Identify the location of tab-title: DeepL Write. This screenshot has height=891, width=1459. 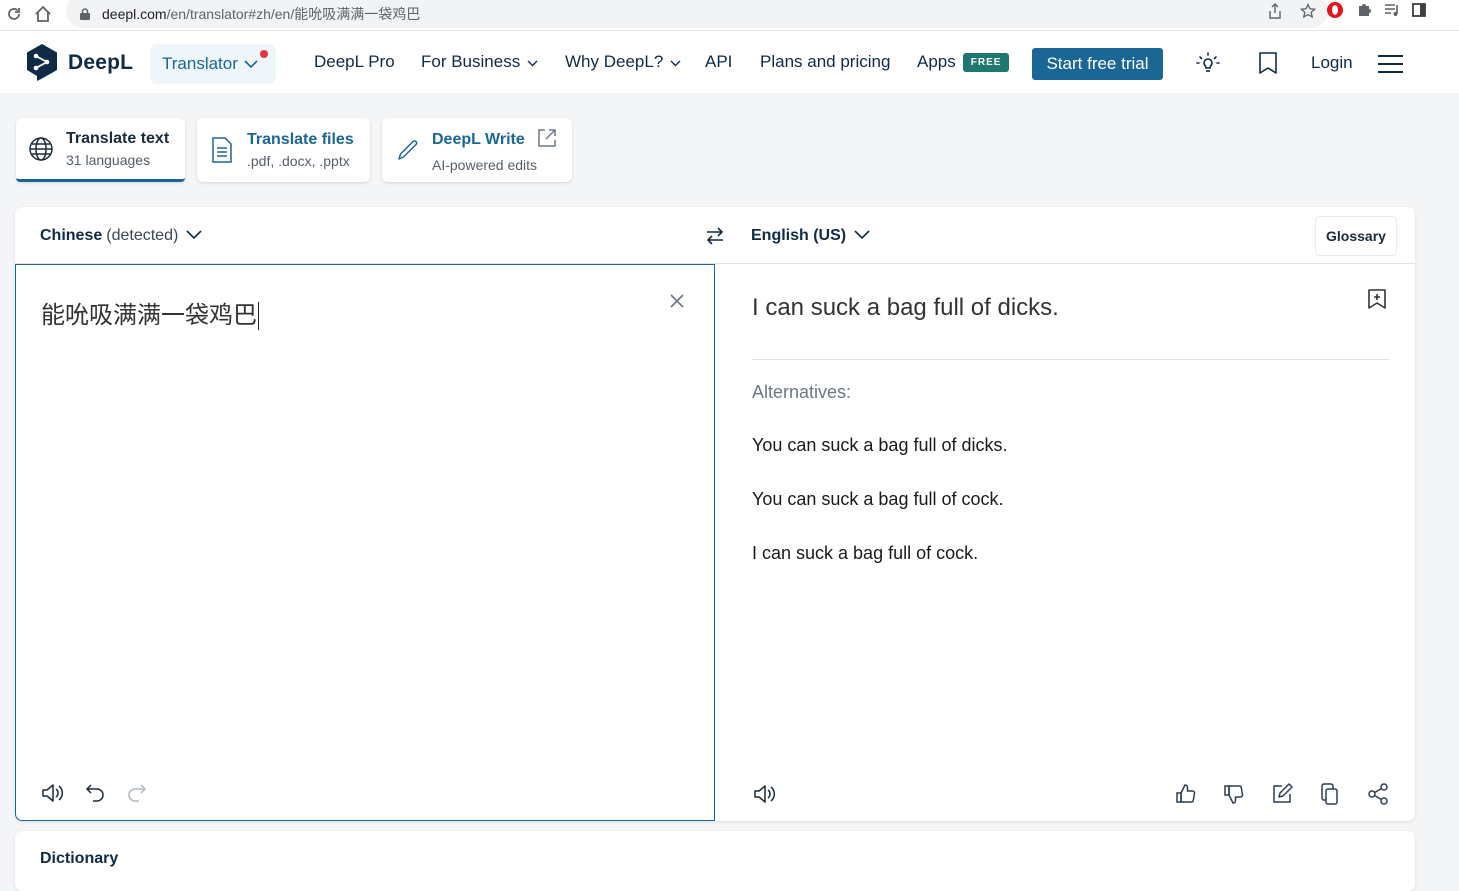
(478, 139).